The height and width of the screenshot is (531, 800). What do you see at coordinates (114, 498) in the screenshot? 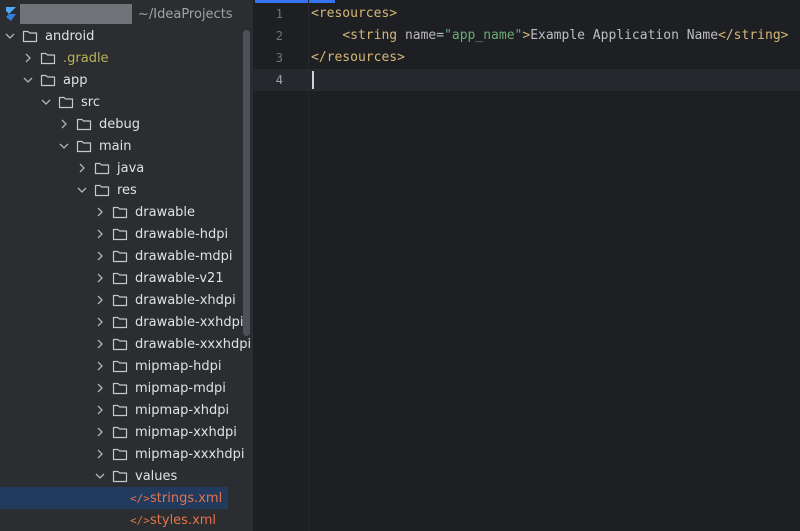
I see `tree-file-strings-xml: </> strings.xml` at bounding box center [114, 498].